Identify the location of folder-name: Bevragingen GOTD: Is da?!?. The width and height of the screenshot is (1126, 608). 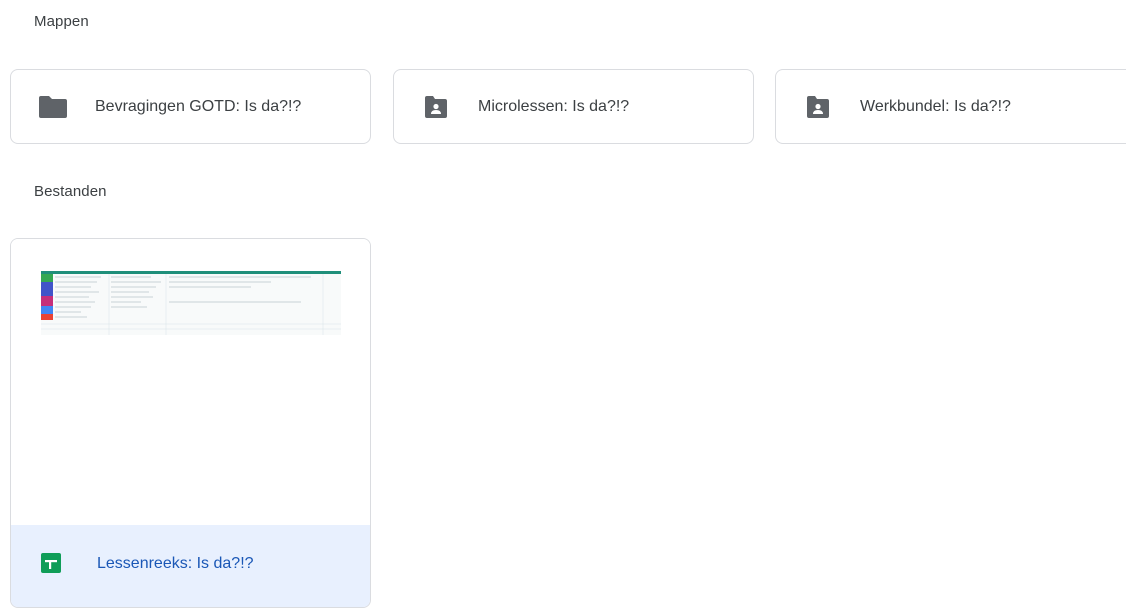
(198, 106).